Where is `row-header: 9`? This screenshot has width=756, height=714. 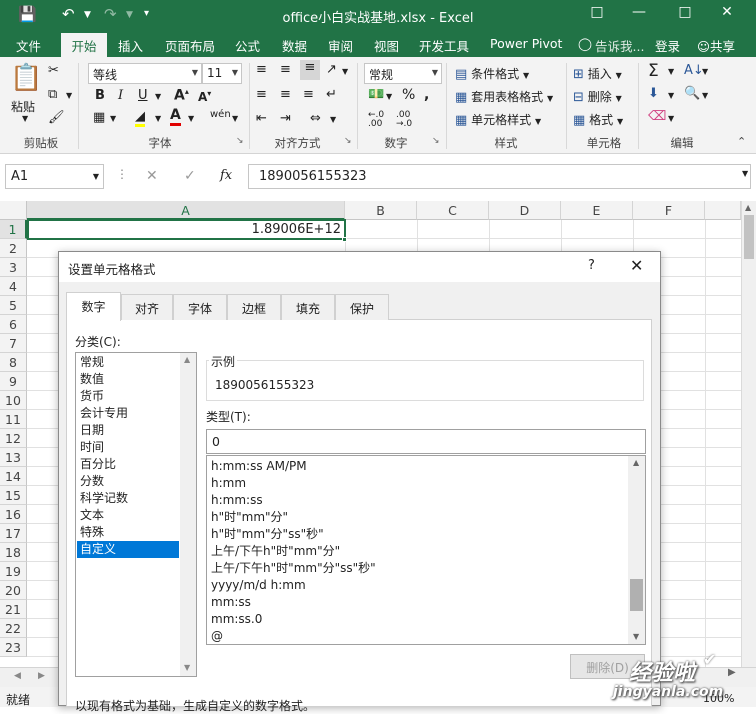 row-header: 9 is located at coordinates (13, 381).